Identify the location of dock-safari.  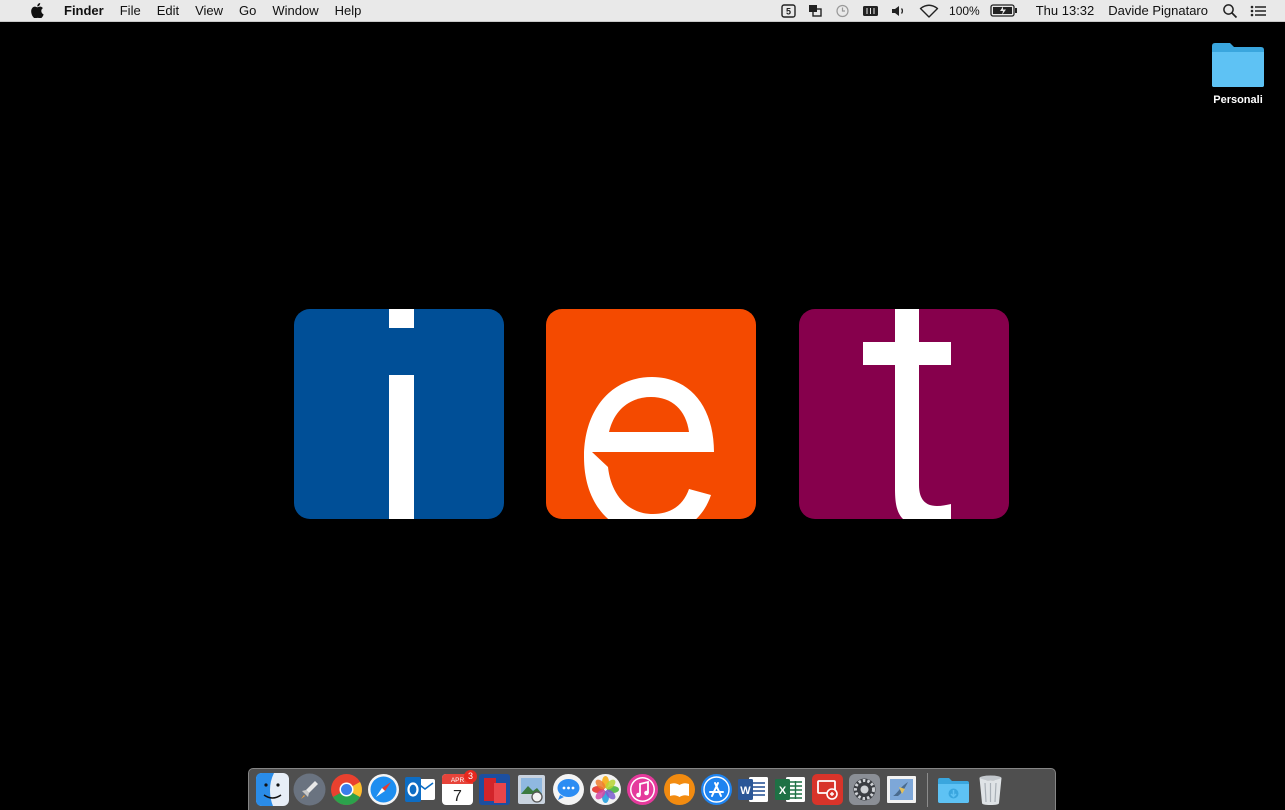
(383, 789).